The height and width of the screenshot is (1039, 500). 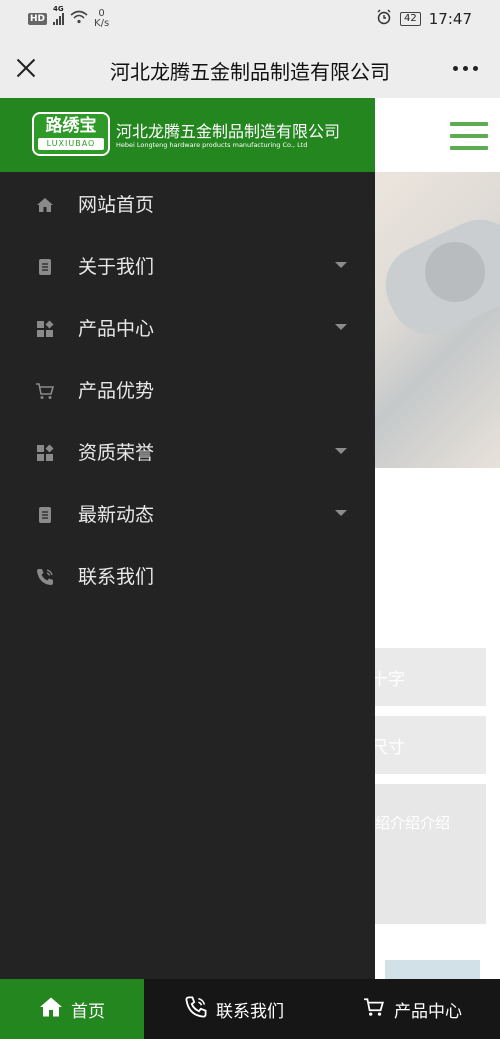 I want to click on menu-item-news: 最新动态, so click(x=187, y=513).